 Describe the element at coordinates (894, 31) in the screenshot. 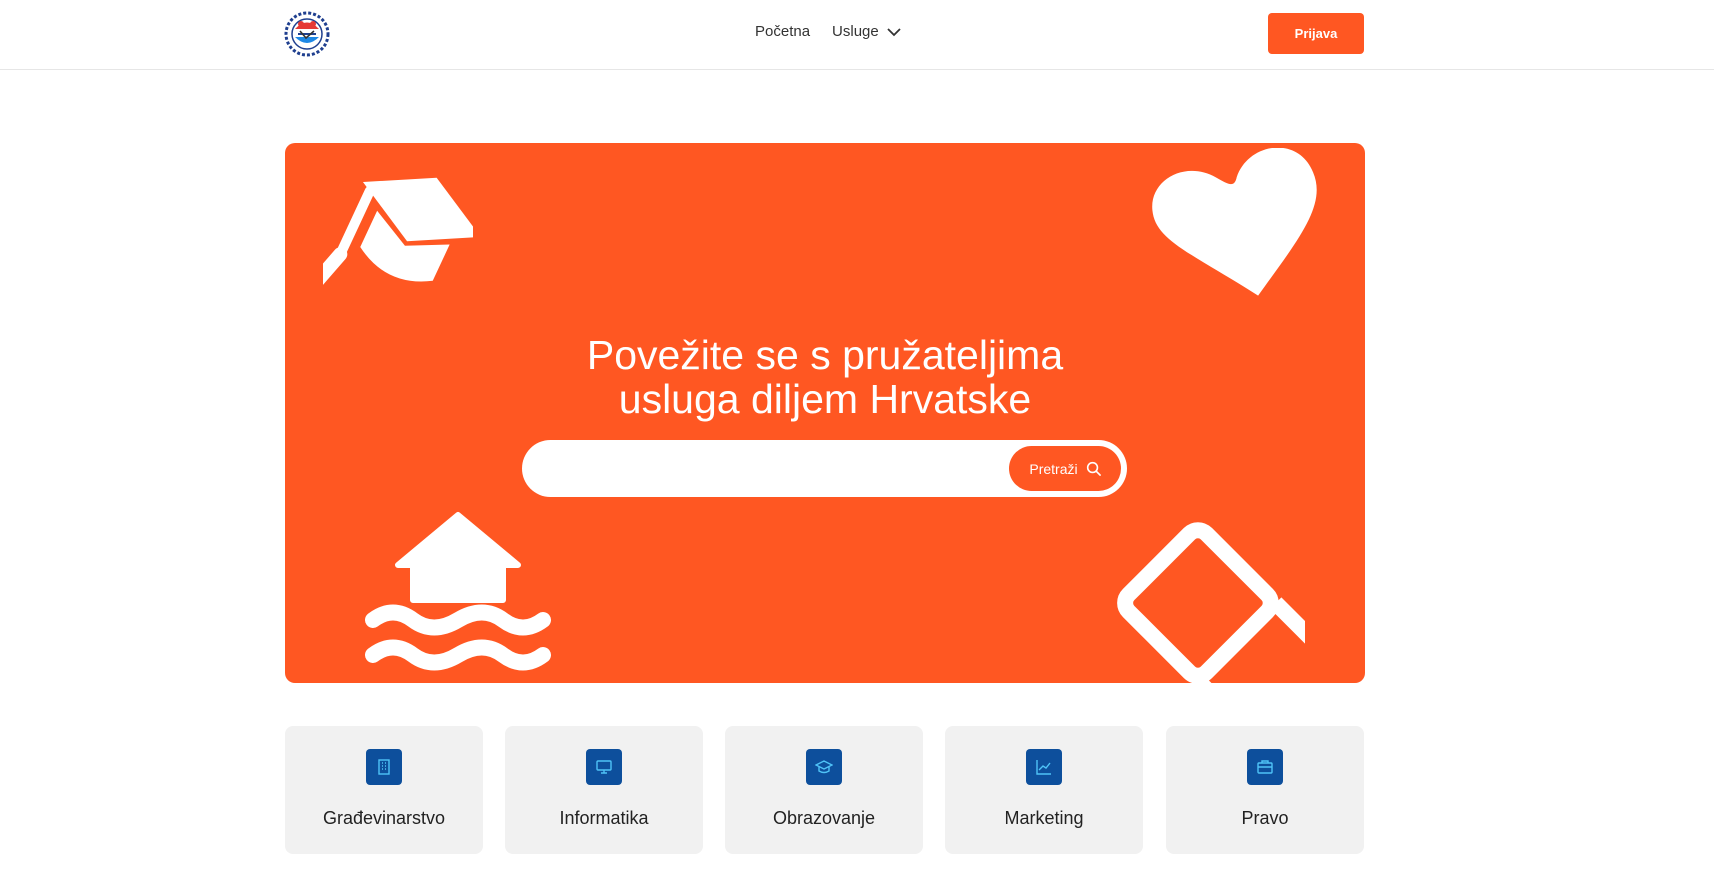

I see `chevron-down-icon` at that location.